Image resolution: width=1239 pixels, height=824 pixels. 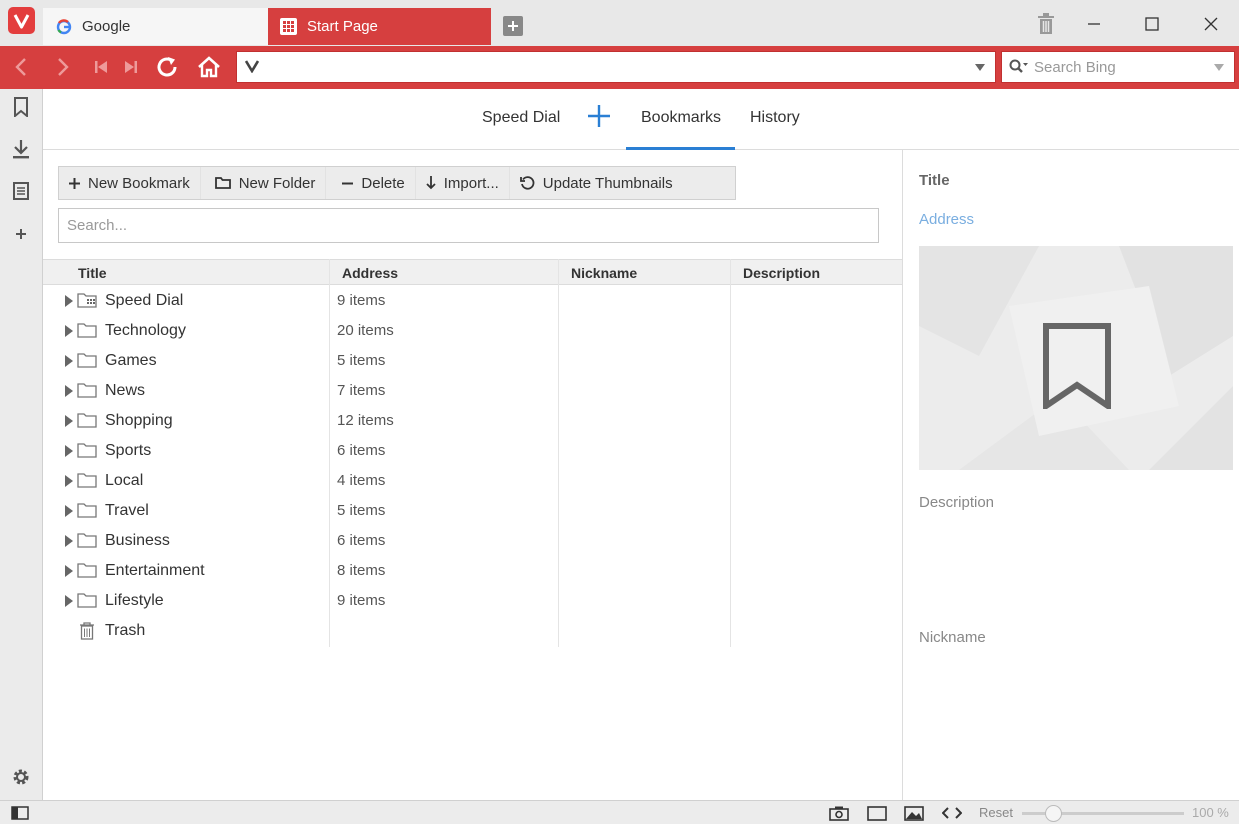 What do you see at coordinates (839, 813) in the screenshot?
I see `capture-camera-icon` at bounding box center [839, 813].